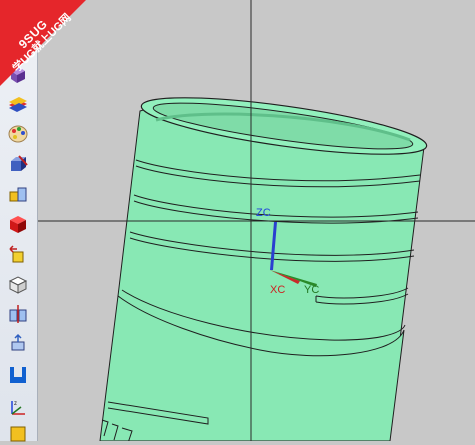 Image resolution: width=475 pixels, height=445 pixels. Describe the element at coordinates (18, 433) in the screenshot. I see `more-tools-icon` at that location.